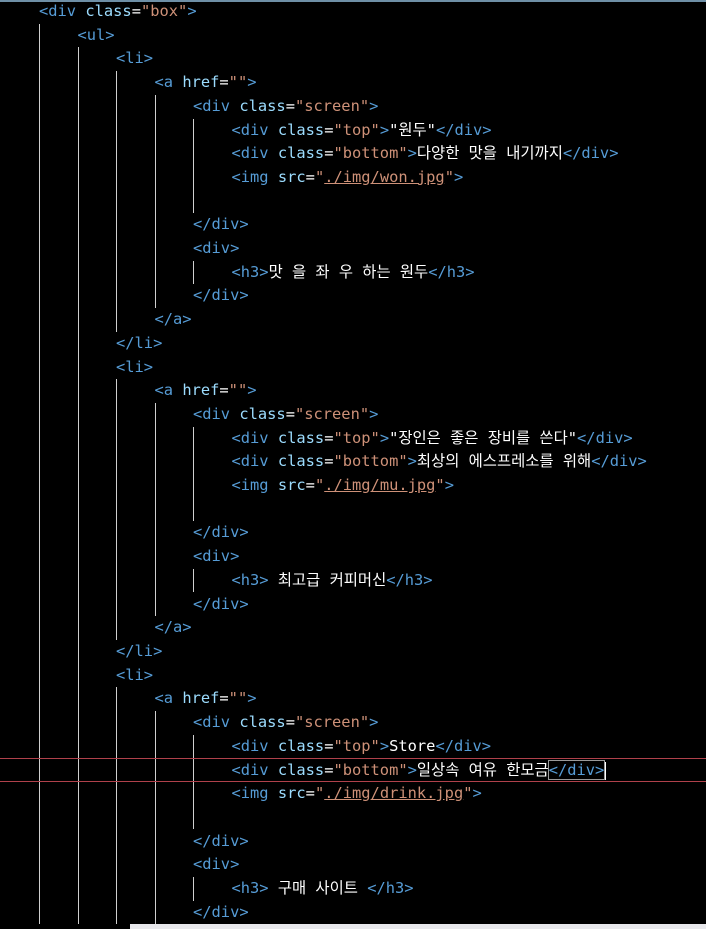 The width and height of the screenshot is (706, 929). Describe the element at coordinates (353, 794) in the screenshot. I see `code-line: <img src="./img/drink.jpg">` at that location.